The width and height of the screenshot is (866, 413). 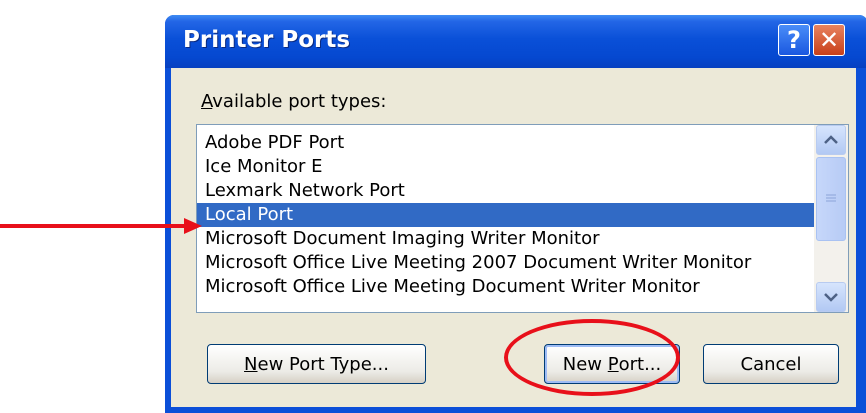 What do you see at coordinates (207, 101) in the screenshot?
I see `label-accesskey: A` at bounding box center [207, 101].